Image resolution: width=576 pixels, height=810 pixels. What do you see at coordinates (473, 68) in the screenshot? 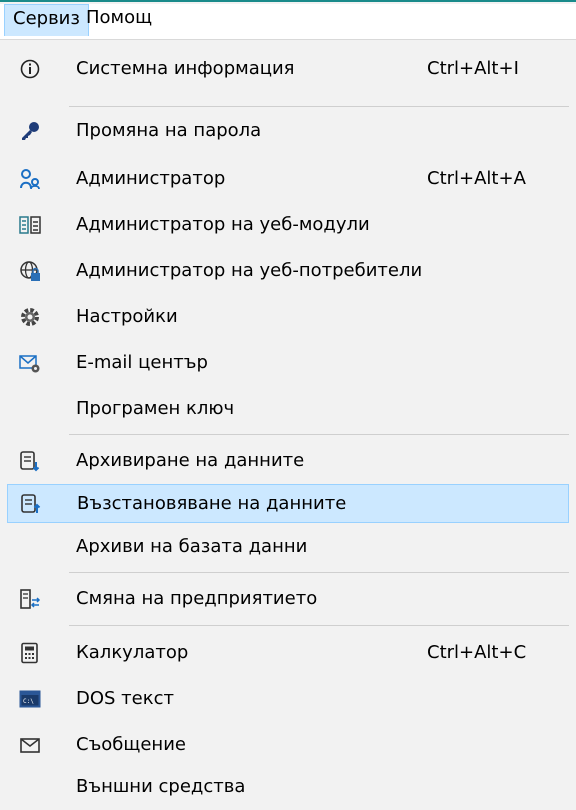
I see `menu-item-shortcut: Ctrl+Alt+I` at bounding box center [473, 68].